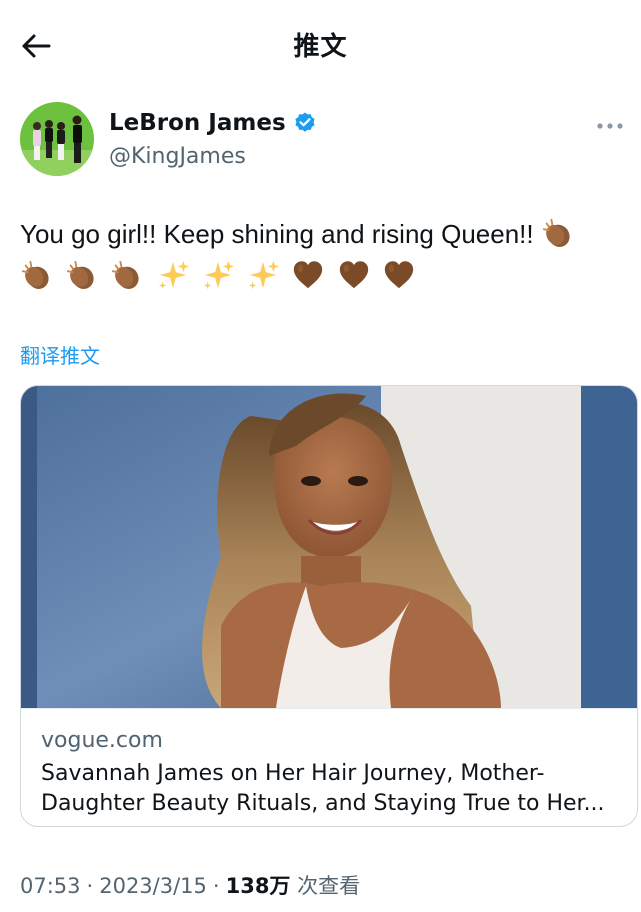 This screenshot has width=641, height=912. What do you see at coordinates (50, 886) in the screenshot?
I see `tweet-time: 07:53` at bounding box center [50, 886].